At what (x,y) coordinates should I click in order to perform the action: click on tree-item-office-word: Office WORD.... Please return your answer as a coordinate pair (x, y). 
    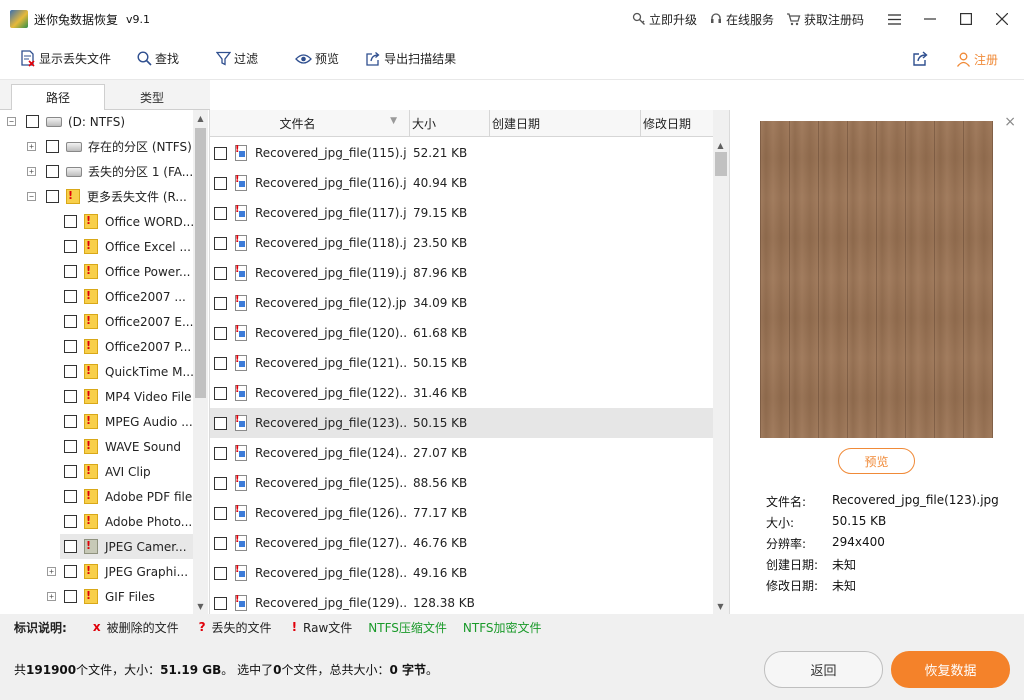
    Looking at the image, I should click on (121, 221).